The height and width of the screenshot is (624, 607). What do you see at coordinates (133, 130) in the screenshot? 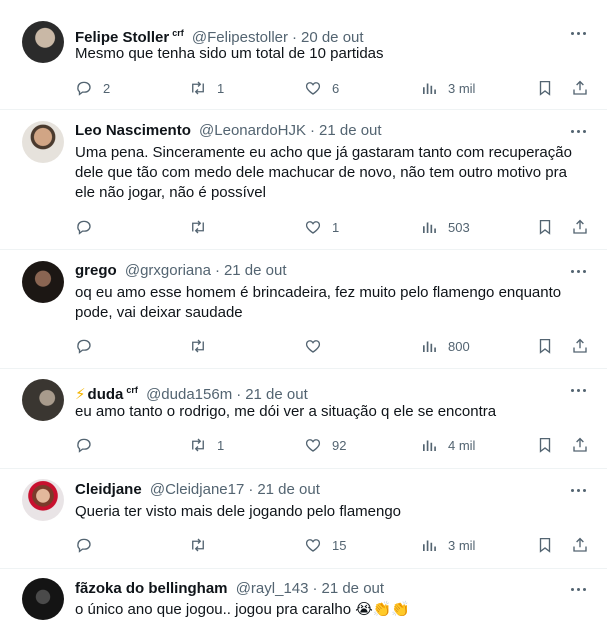
I see `display-name: Leo Nascimento` at bounding box center [133, 130].